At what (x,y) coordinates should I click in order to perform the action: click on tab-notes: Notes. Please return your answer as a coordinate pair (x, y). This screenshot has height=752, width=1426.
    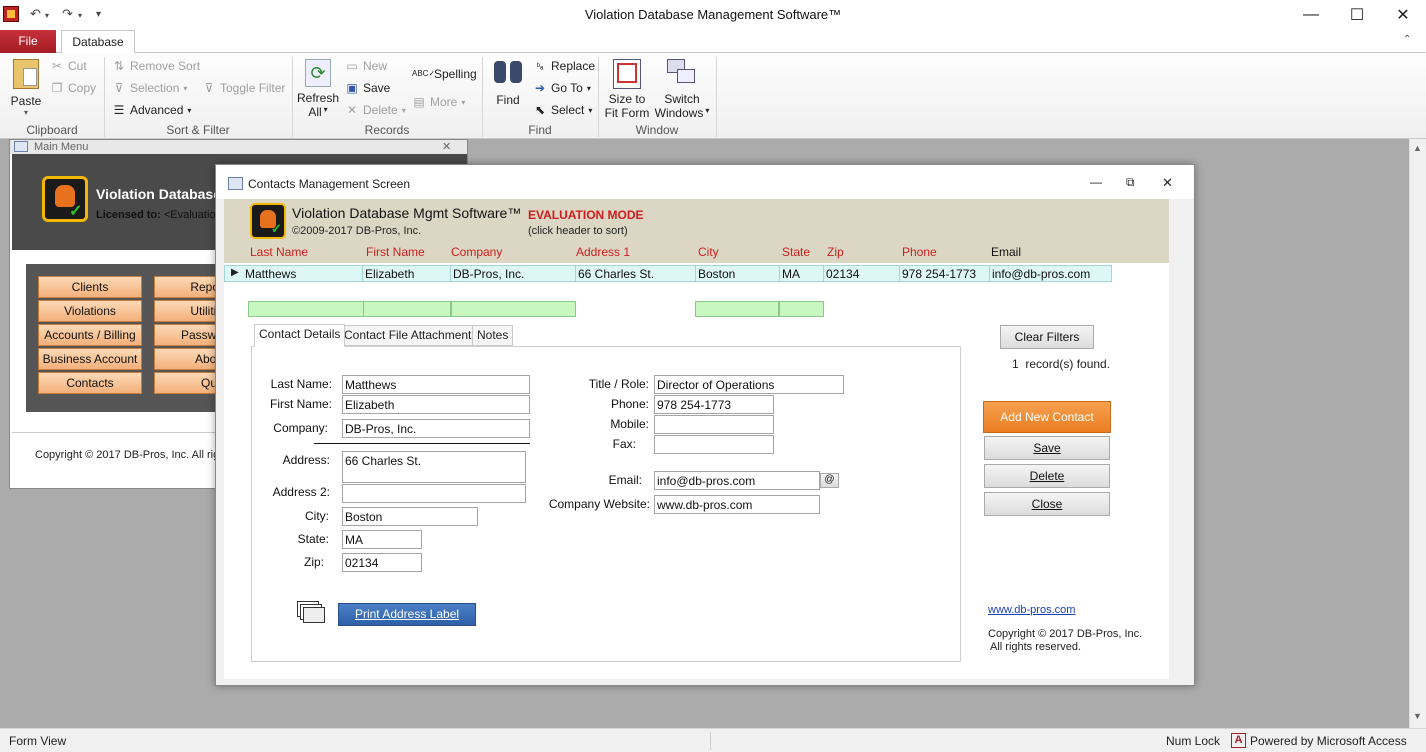
    Looking at the image, I should click on (493, 335).